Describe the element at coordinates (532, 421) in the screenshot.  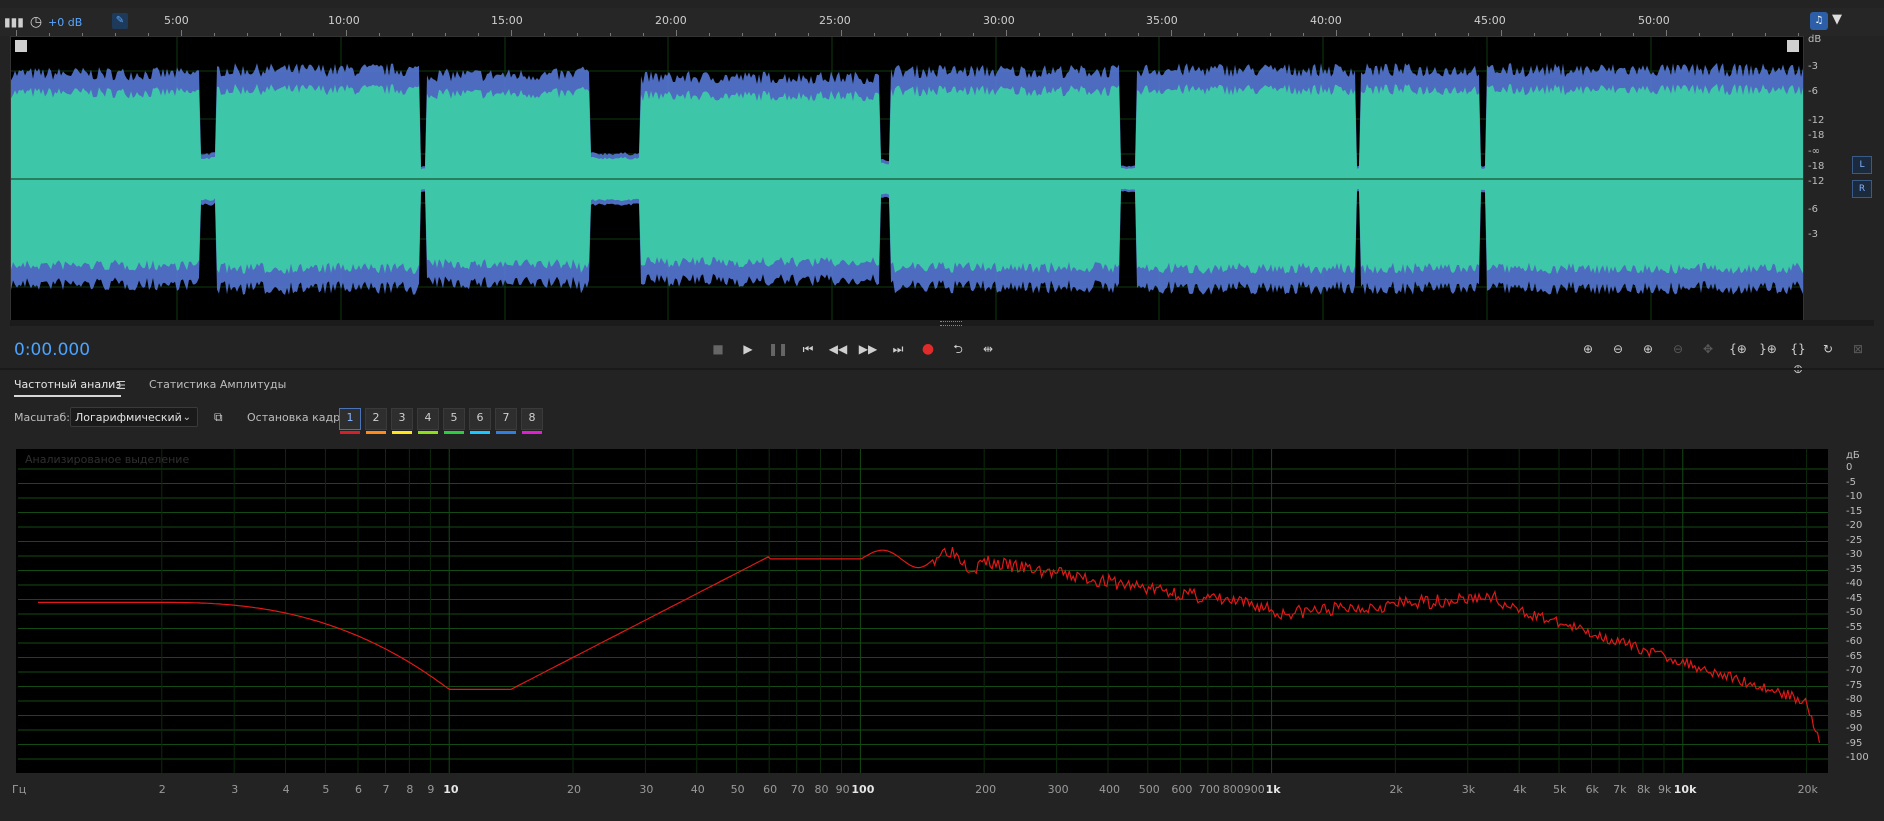
I see `hold-button-8: 8` at that location.